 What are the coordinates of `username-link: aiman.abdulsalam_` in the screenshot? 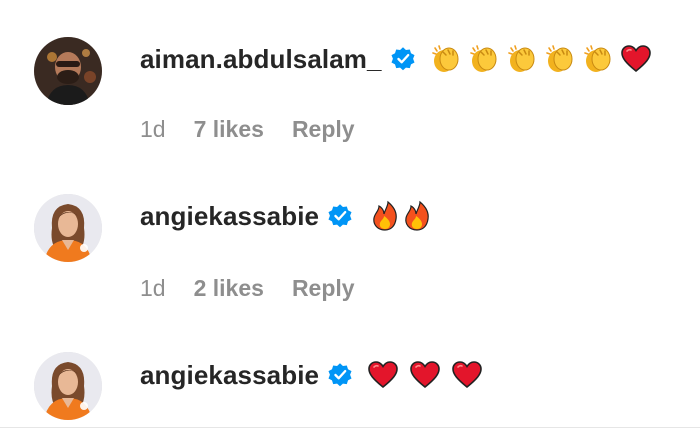 It's located at (261, 59).